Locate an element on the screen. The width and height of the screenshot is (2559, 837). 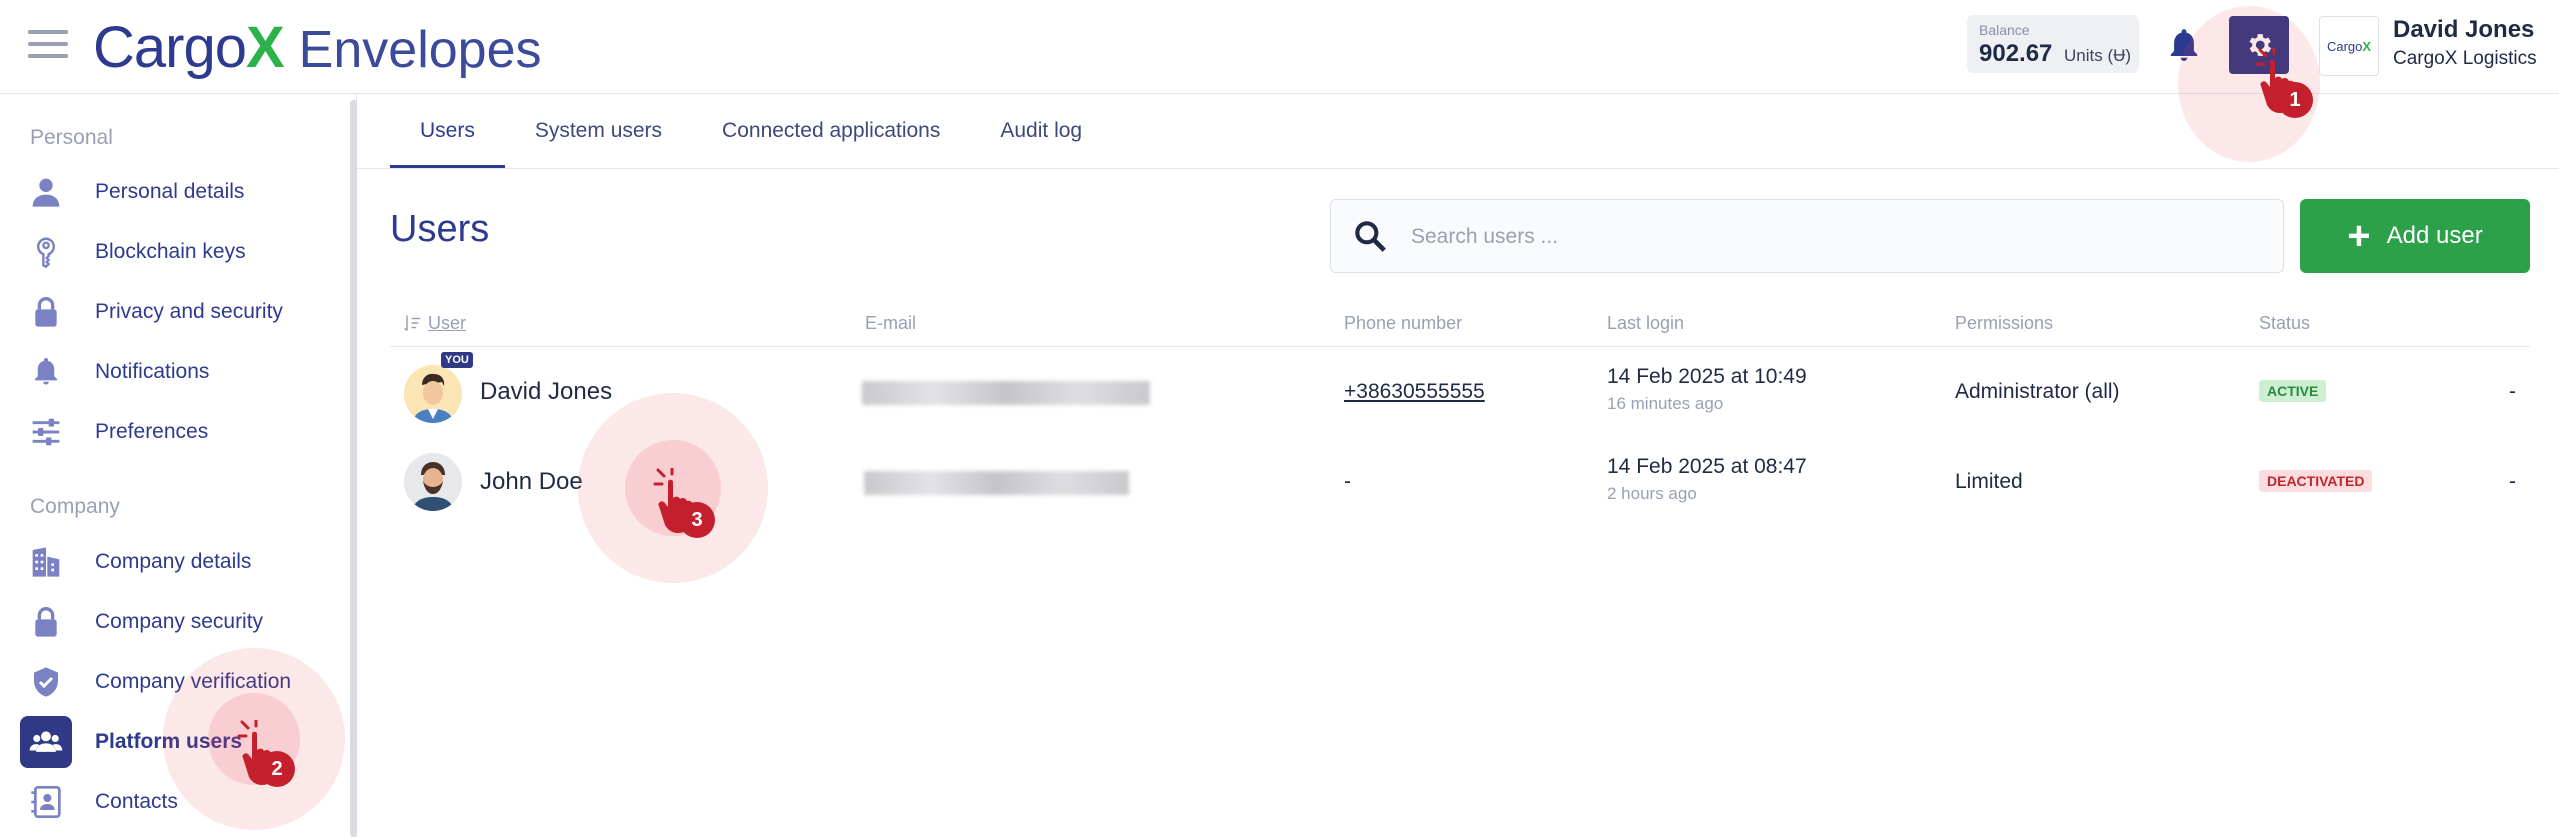
last-login-date: 14 Feb 2025 at 10:49 is located at coordinates (1707, 376).